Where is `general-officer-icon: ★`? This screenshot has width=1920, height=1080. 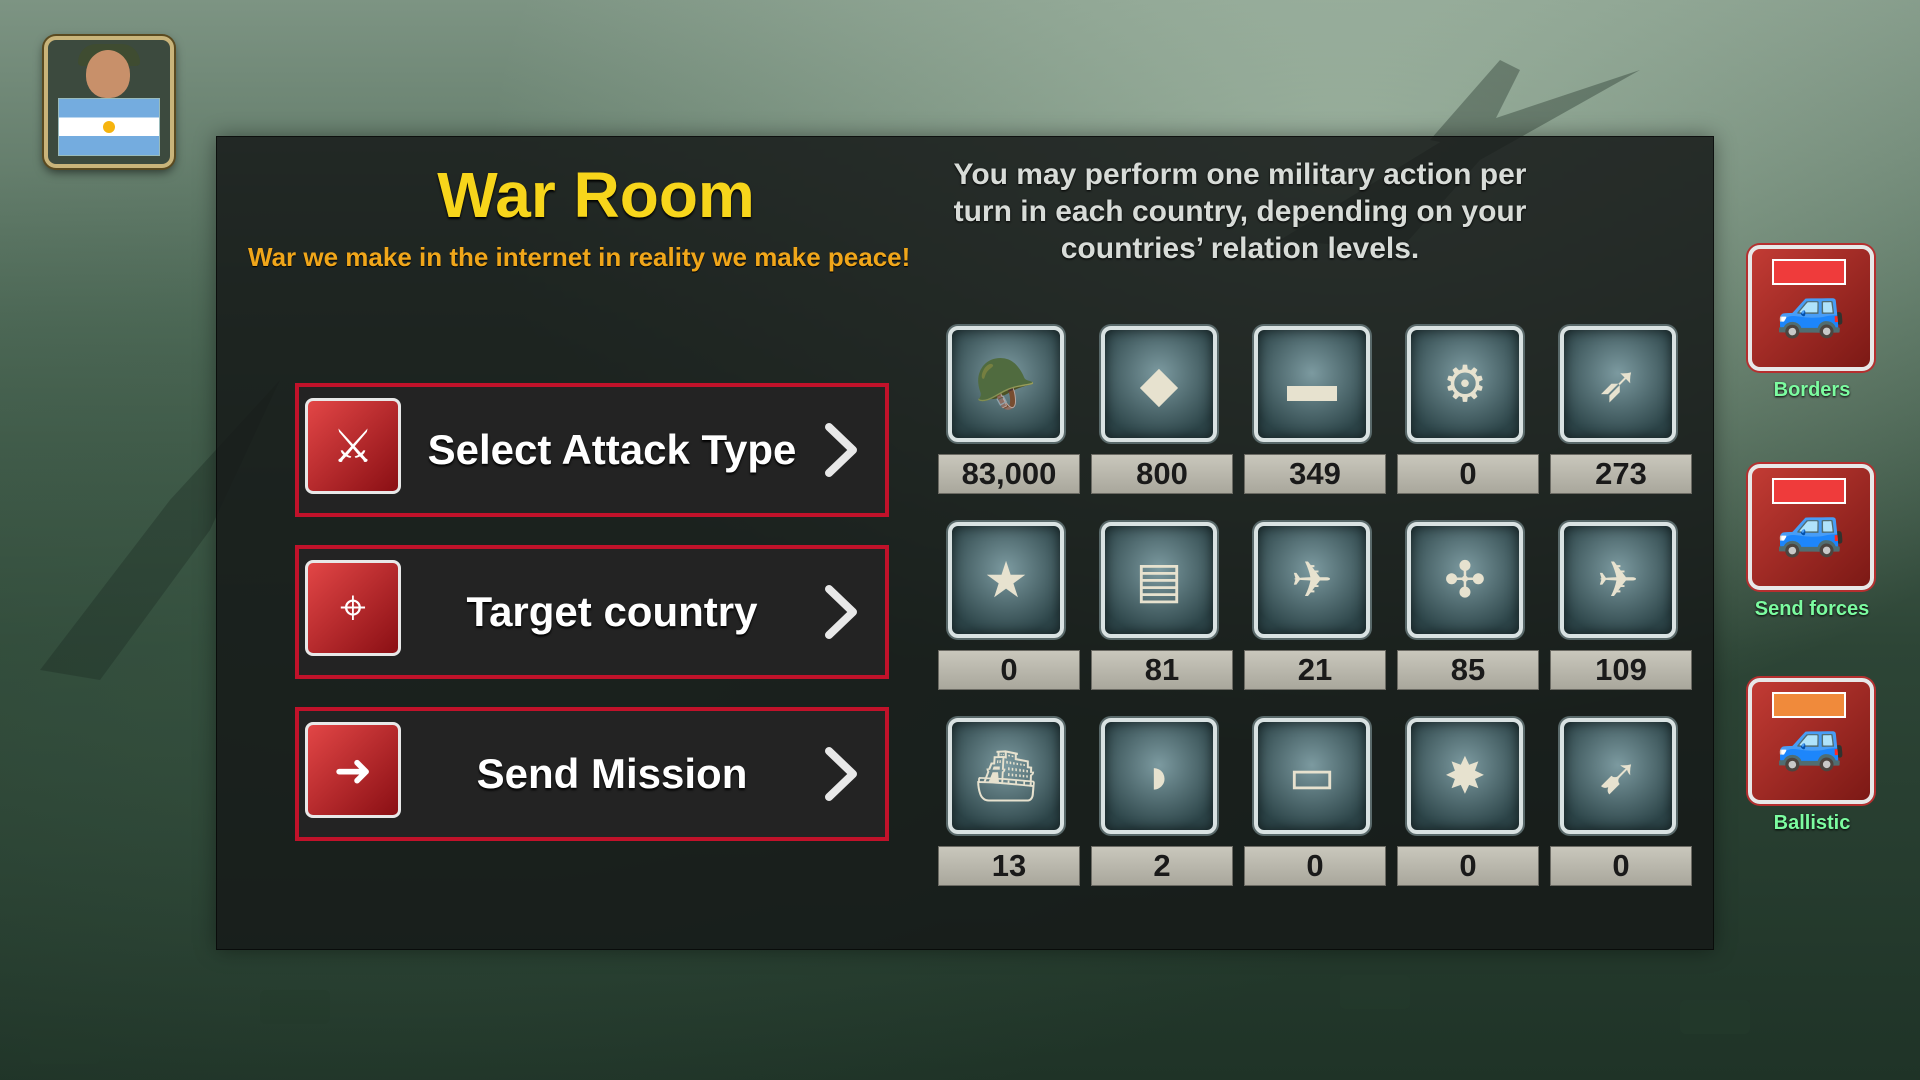 general-officer-icon: ★ is located at coordinates (1006, 580).